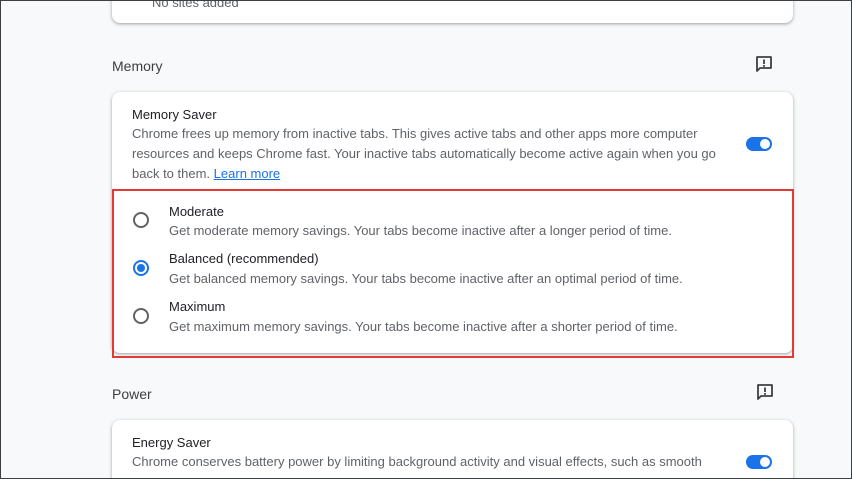 Image resolution: width=852 pixels, height=479 pixels. I want to click on sites-card: No sites added, so click(452, 11).